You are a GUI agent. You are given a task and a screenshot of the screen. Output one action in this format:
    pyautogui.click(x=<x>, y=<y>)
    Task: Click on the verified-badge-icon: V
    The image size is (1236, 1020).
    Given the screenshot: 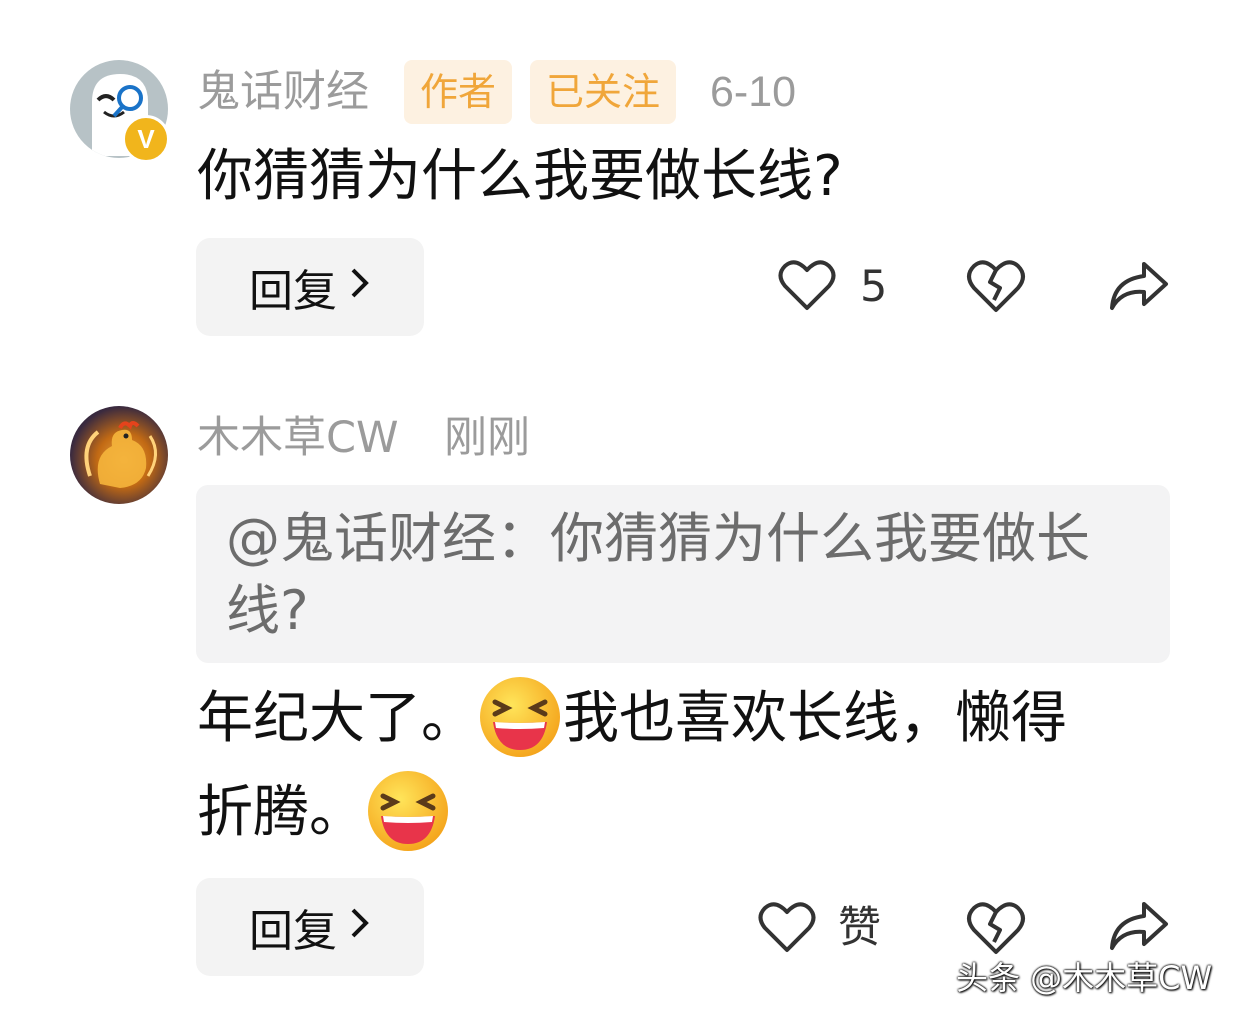 What is the action you would take?
    pyautogui.click(x=146, y=139)
    